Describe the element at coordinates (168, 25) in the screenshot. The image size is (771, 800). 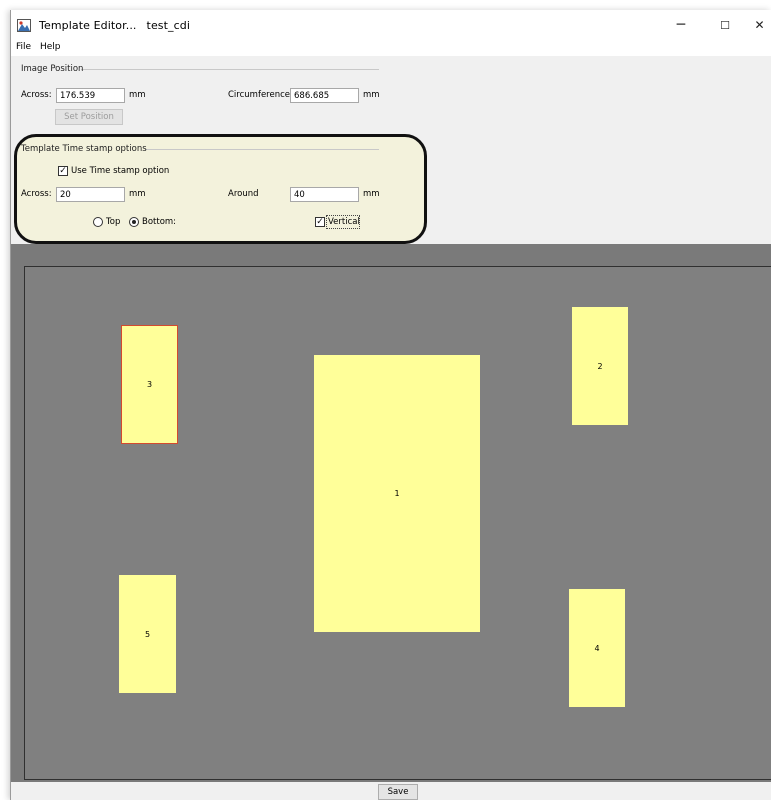
I see `window-file-name: test_cdi` at that location.